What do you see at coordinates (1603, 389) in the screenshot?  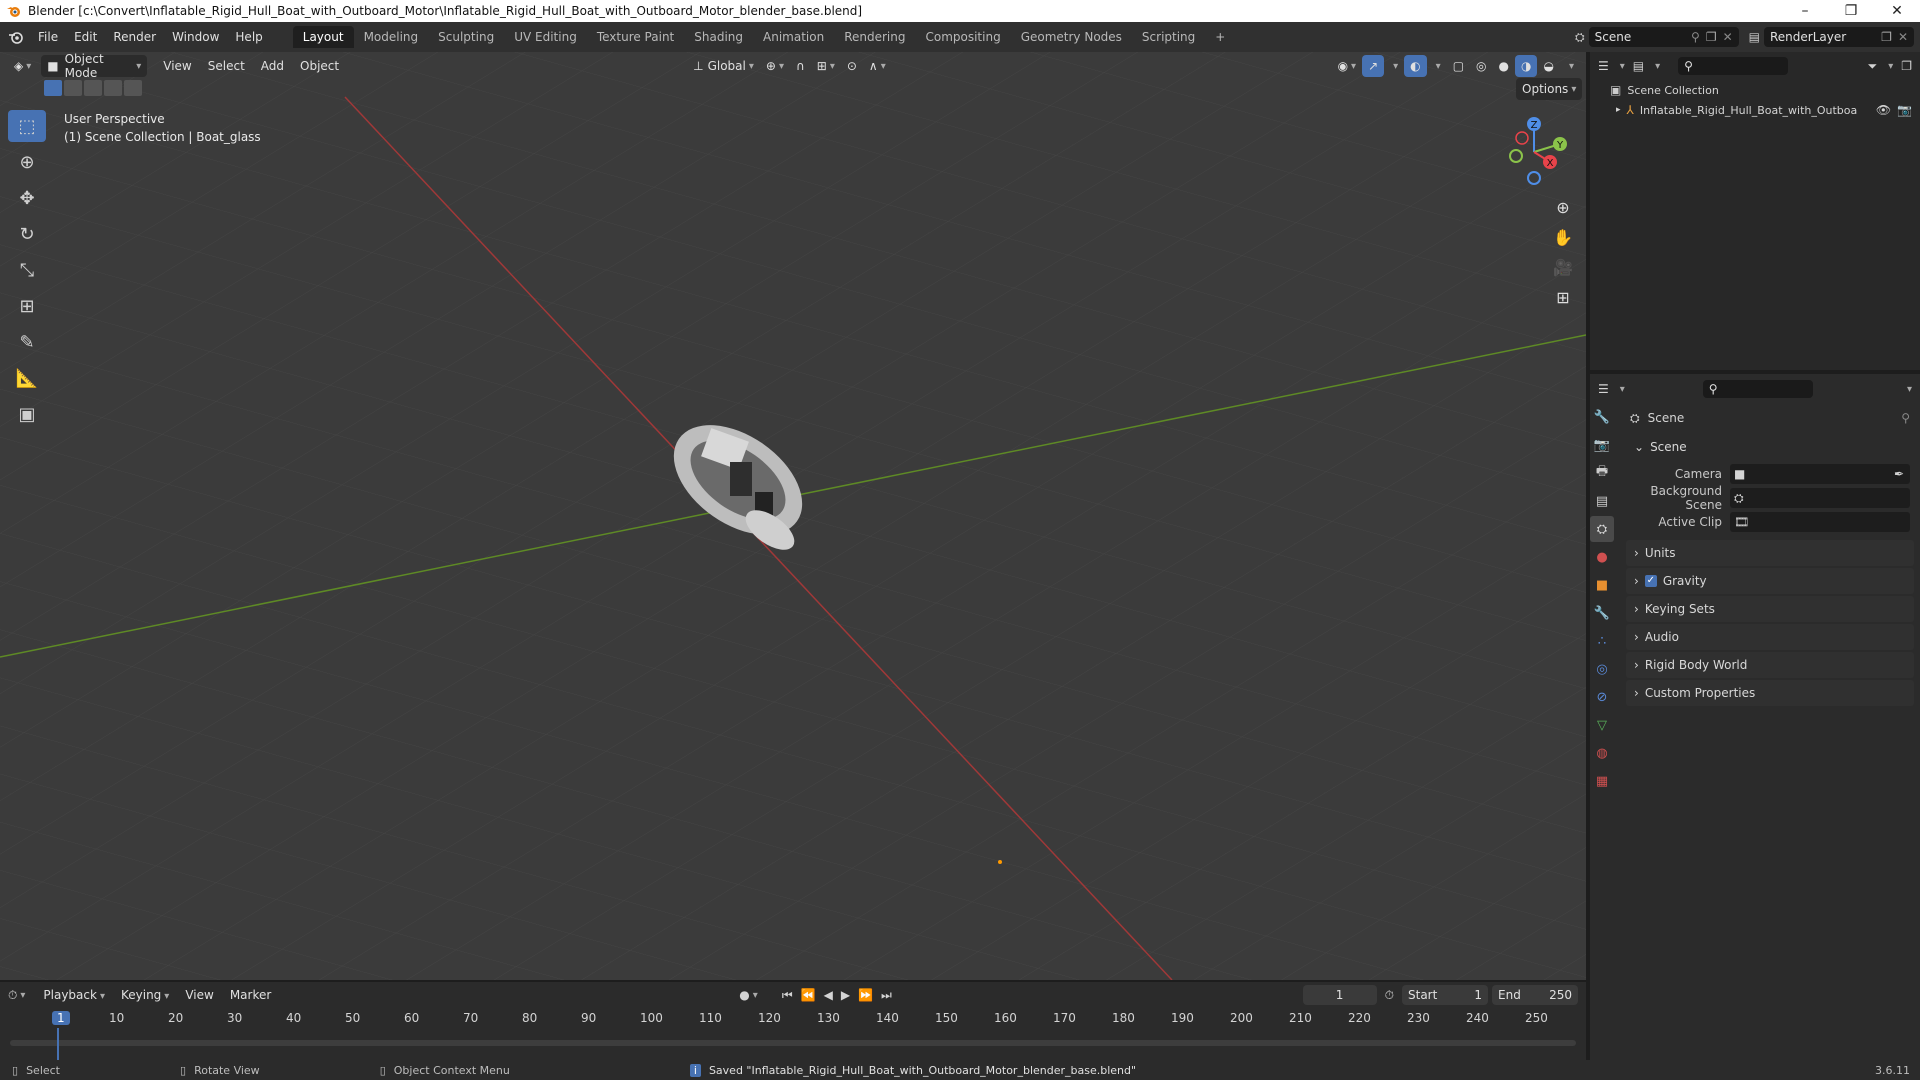 I see `properties-editor-type-icon: ☰` at bounding box center [1603, 389].